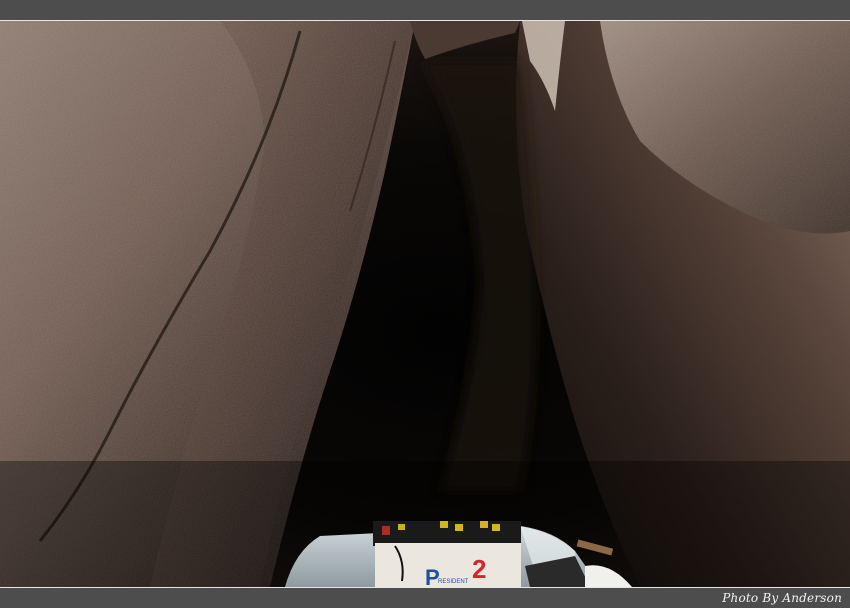 The width and height of the screenshot is (850, 608). Describe the element at coordinates (425, 10) in the screenshot. I see `top-border` at that location.